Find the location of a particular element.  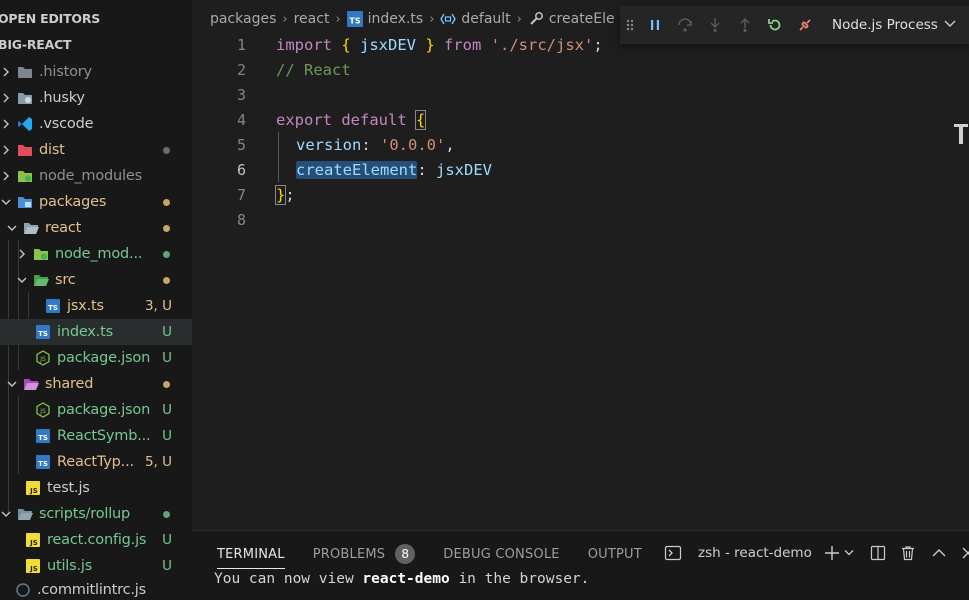

packages-folder-icon is located at coordinates (25, 202).